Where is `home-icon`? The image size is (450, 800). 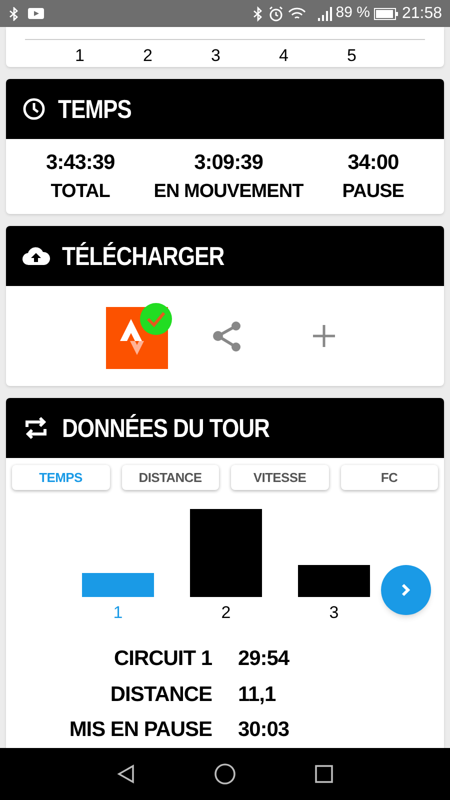 home-icon is located at coordinates (225, 774).